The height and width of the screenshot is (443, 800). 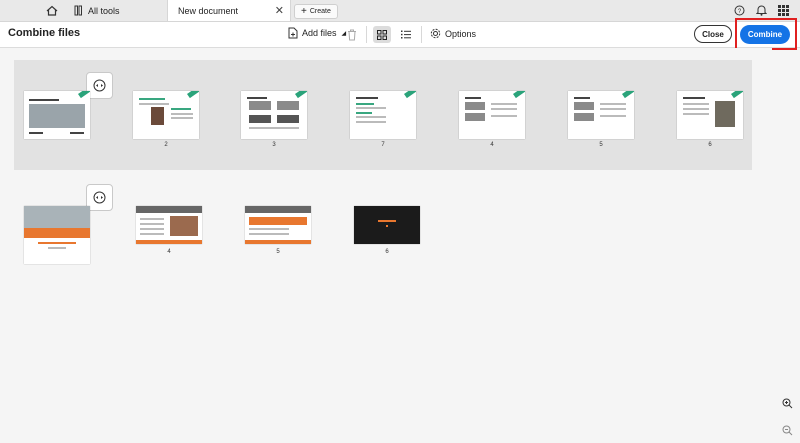 I want to click on zoom-out-icon, so click(x=787, y=430).